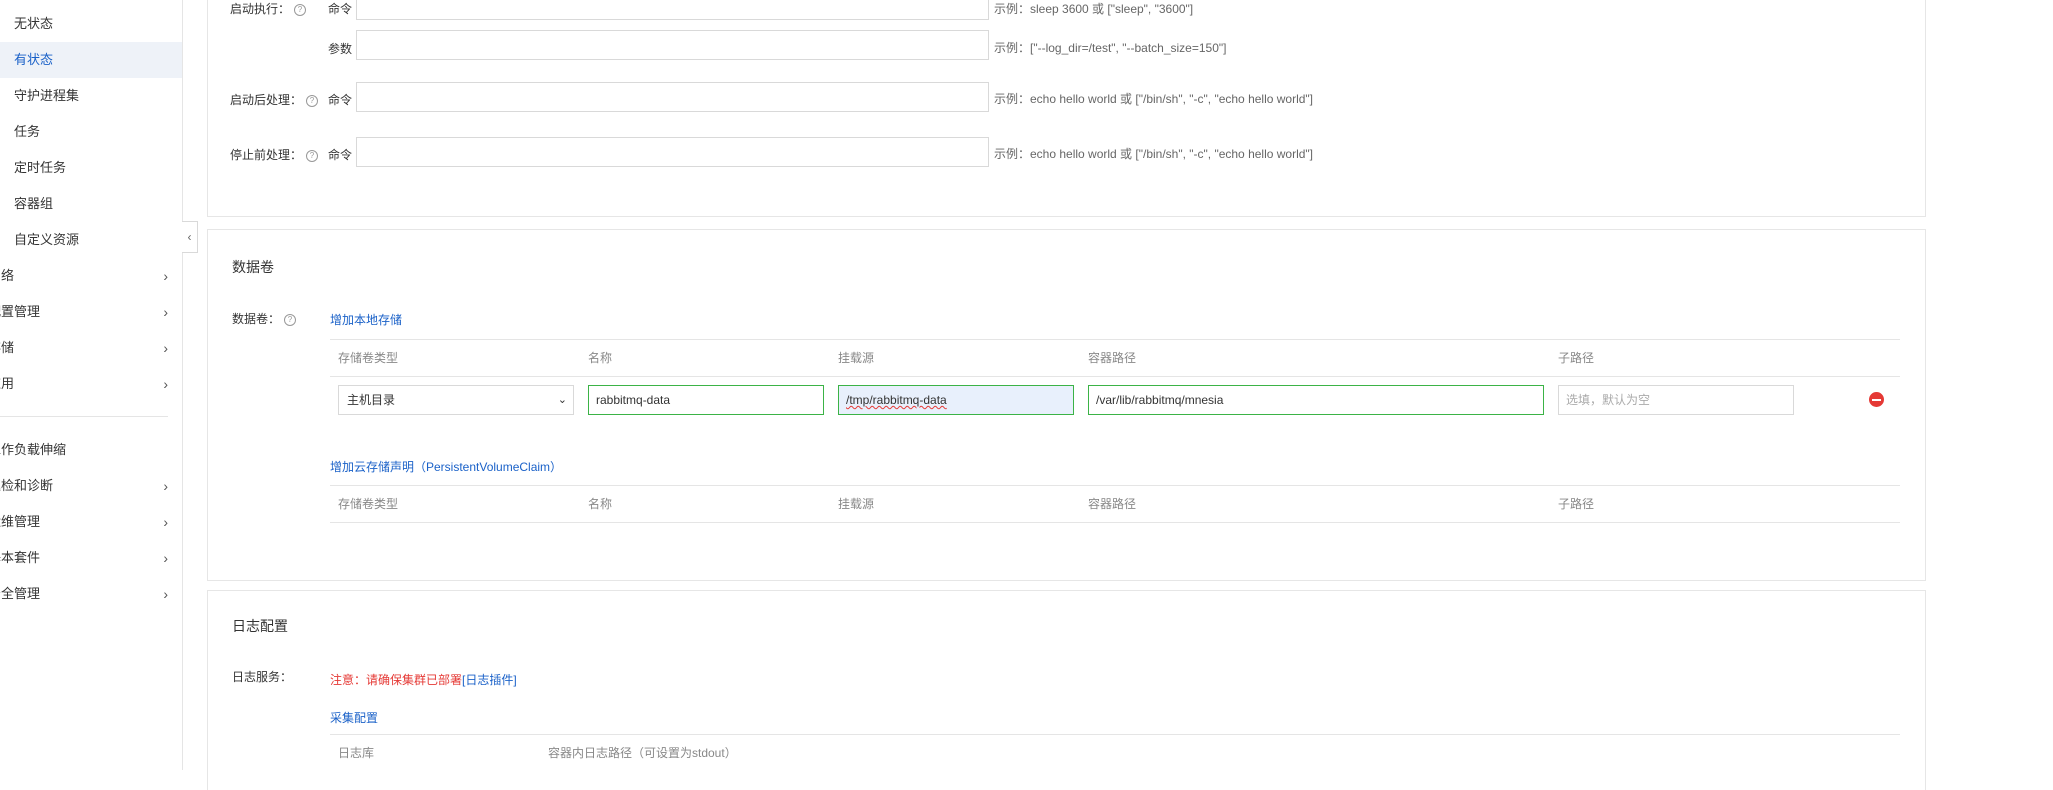  I want to click on local-storage-table-header: 存储卷类型 名称 挂载源 容器路径 子路径, so click(1115, 358).